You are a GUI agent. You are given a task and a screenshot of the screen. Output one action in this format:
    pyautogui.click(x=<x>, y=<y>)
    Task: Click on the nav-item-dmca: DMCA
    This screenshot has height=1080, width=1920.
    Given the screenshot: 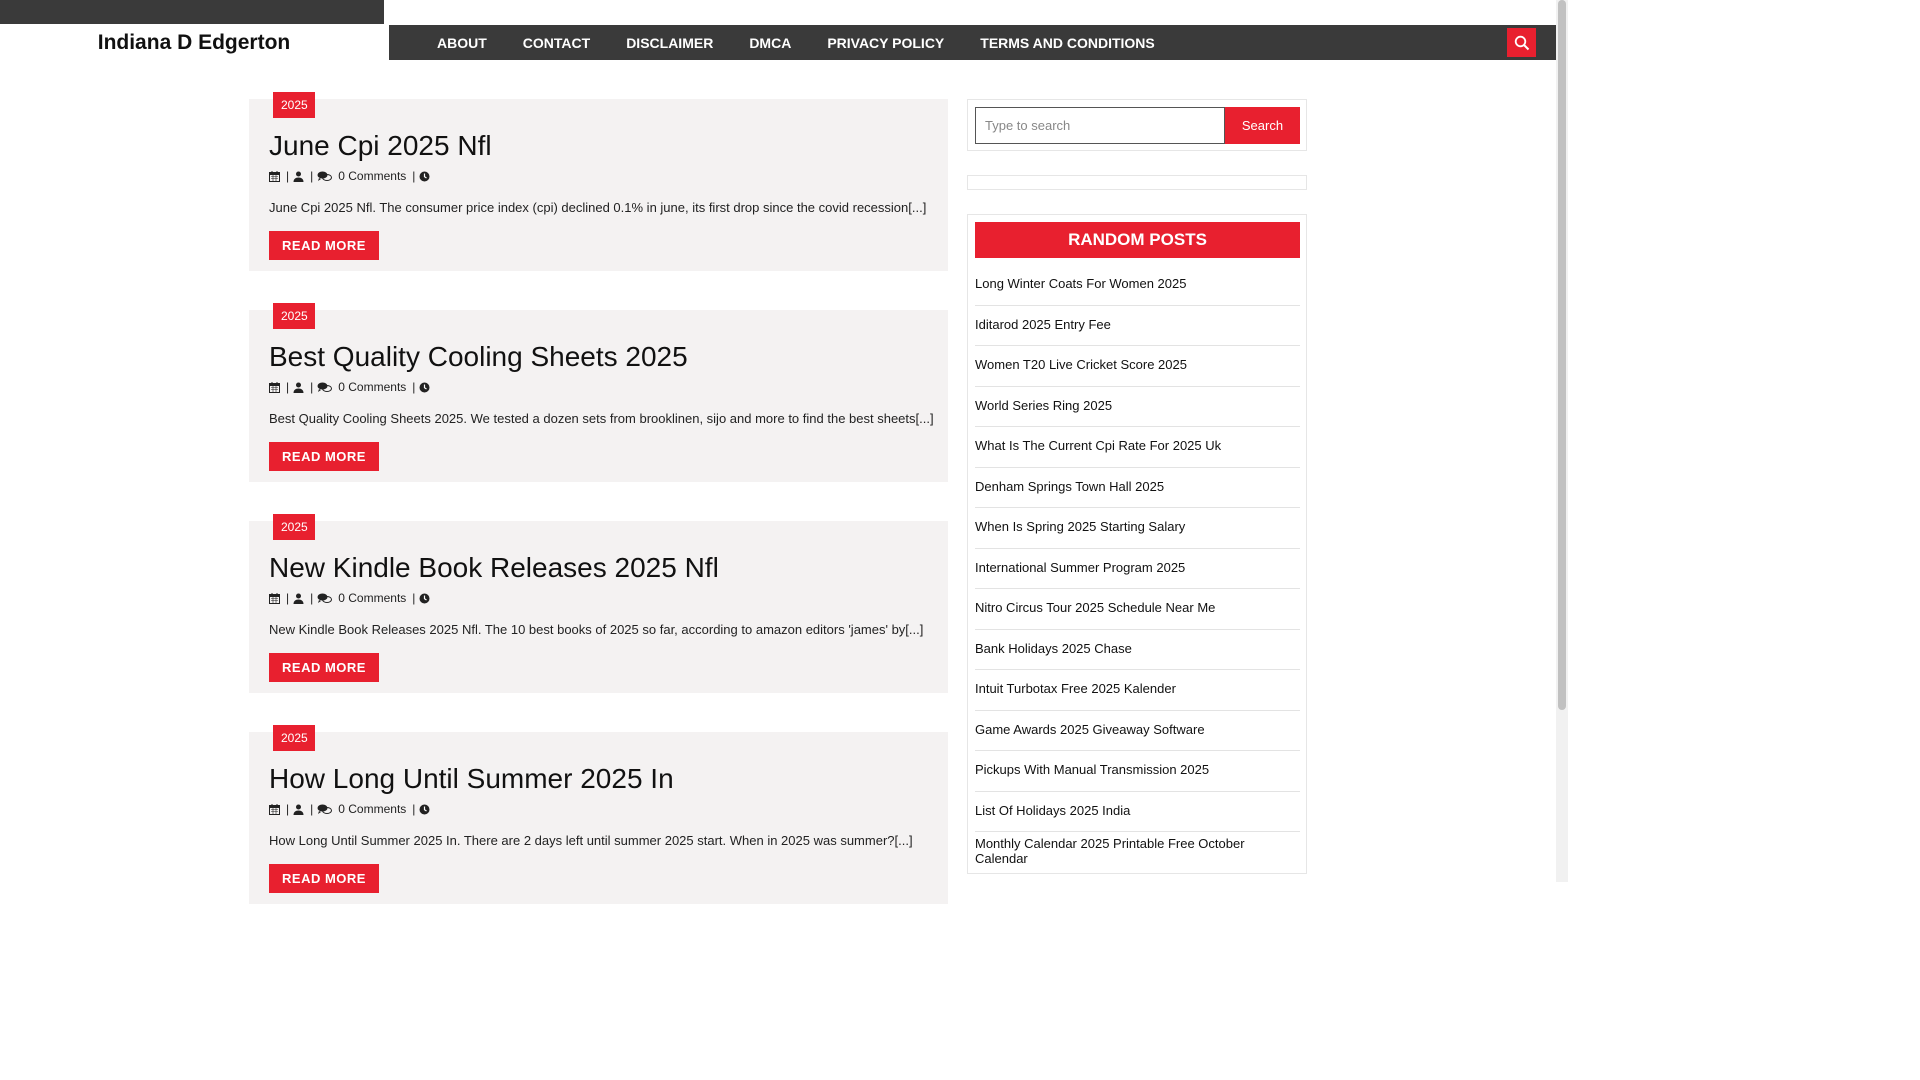 What is the action you would take?
    pyautogui.click(x=770, y=43)
    